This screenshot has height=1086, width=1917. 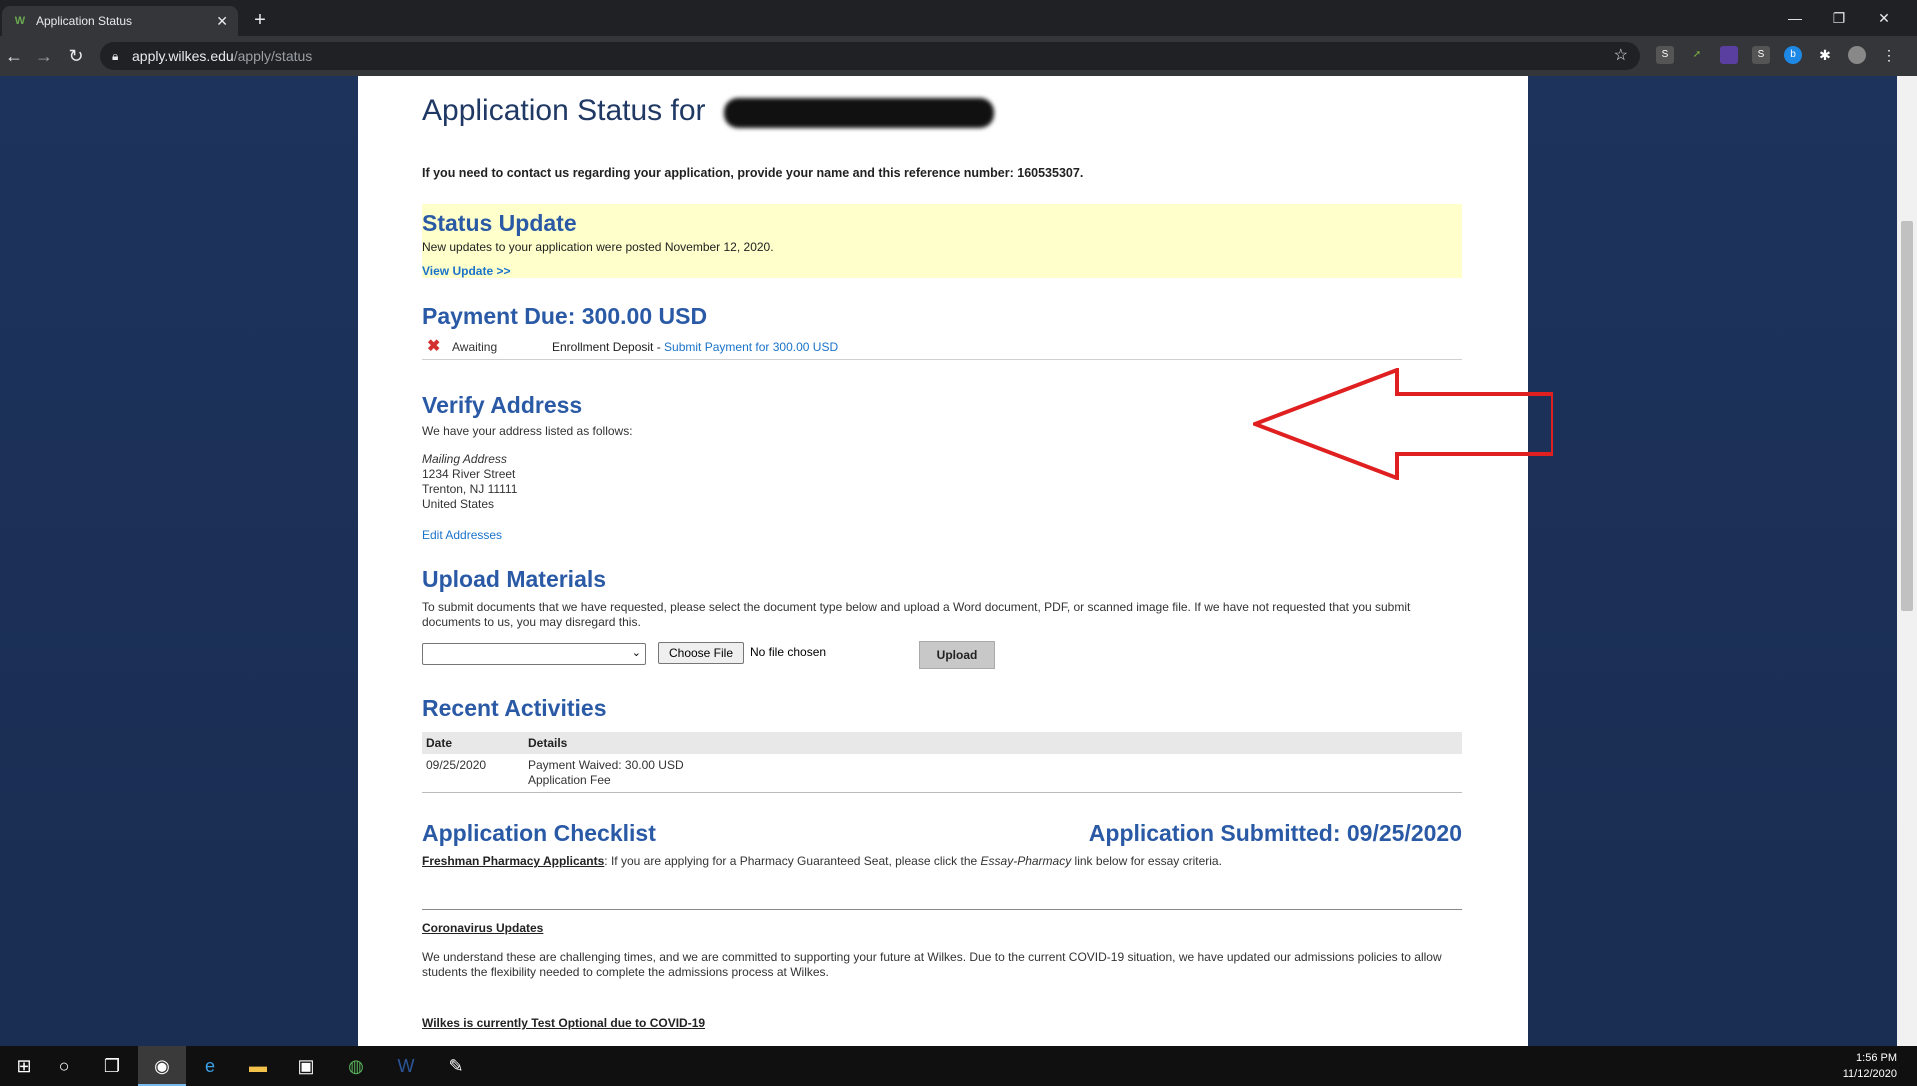 What do you see at coordinates (115, 56) in the screenshot?
I see `lock-icon: 🔒︎` at bounding box center [115, 56].